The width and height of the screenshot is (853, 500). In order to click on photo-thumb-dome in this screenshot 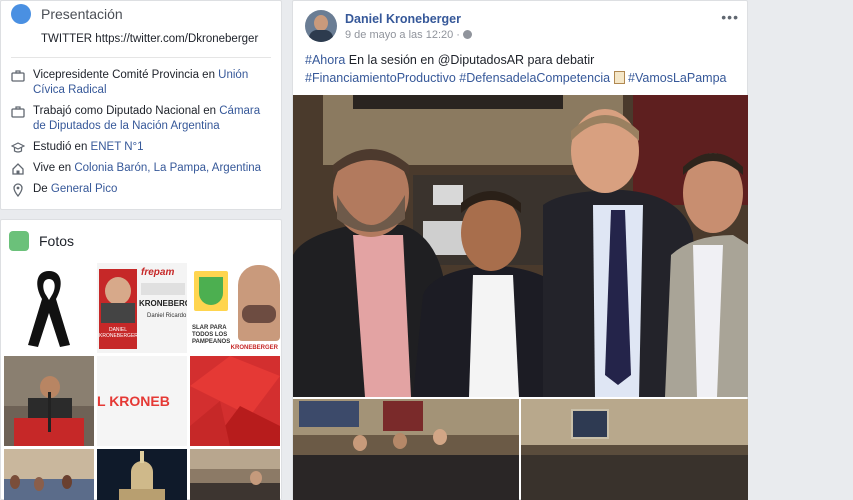, I will do `click(142, 474)`.